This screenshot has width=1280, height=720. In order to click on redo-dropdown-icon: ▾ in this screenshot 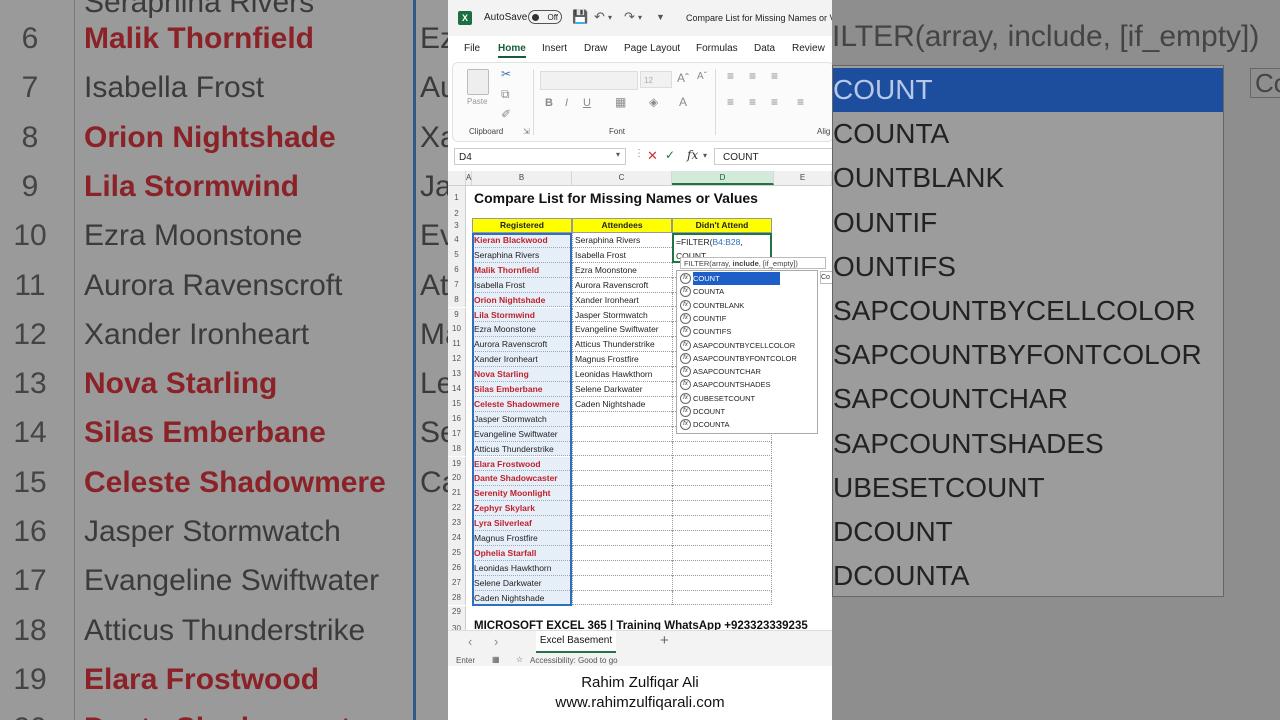, I will do `click(640, 17)`.